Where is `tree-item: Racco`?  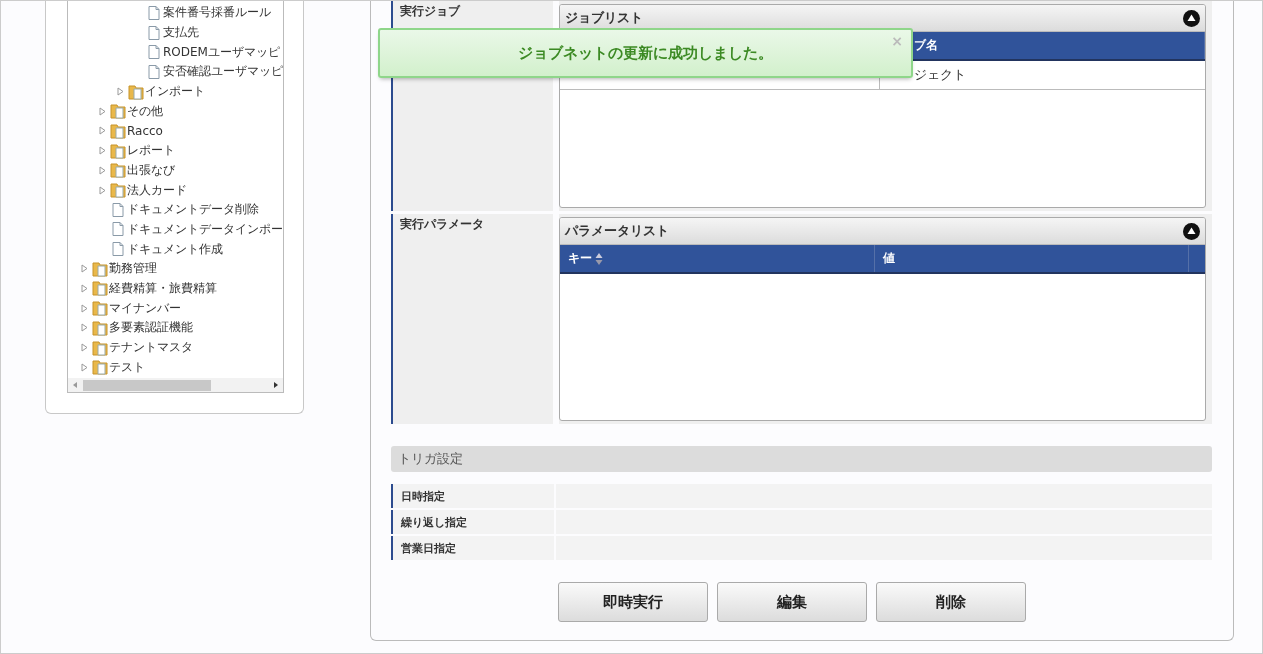
tree-item: Racco is located at coordinates (145, 130).